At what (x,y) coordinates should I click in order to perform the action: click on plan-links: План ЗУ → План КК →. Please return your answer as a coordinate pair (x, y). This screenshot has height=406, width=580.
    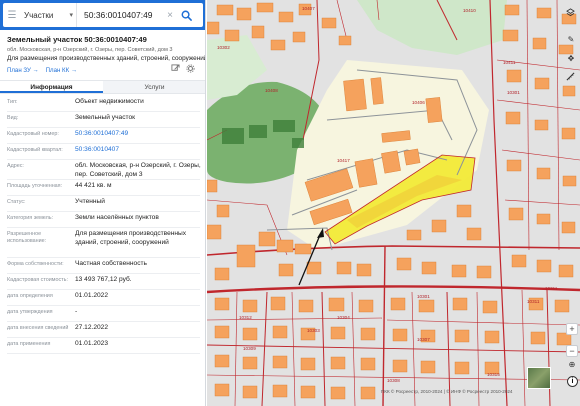
    Looking at the image, I should click on (42, 70).